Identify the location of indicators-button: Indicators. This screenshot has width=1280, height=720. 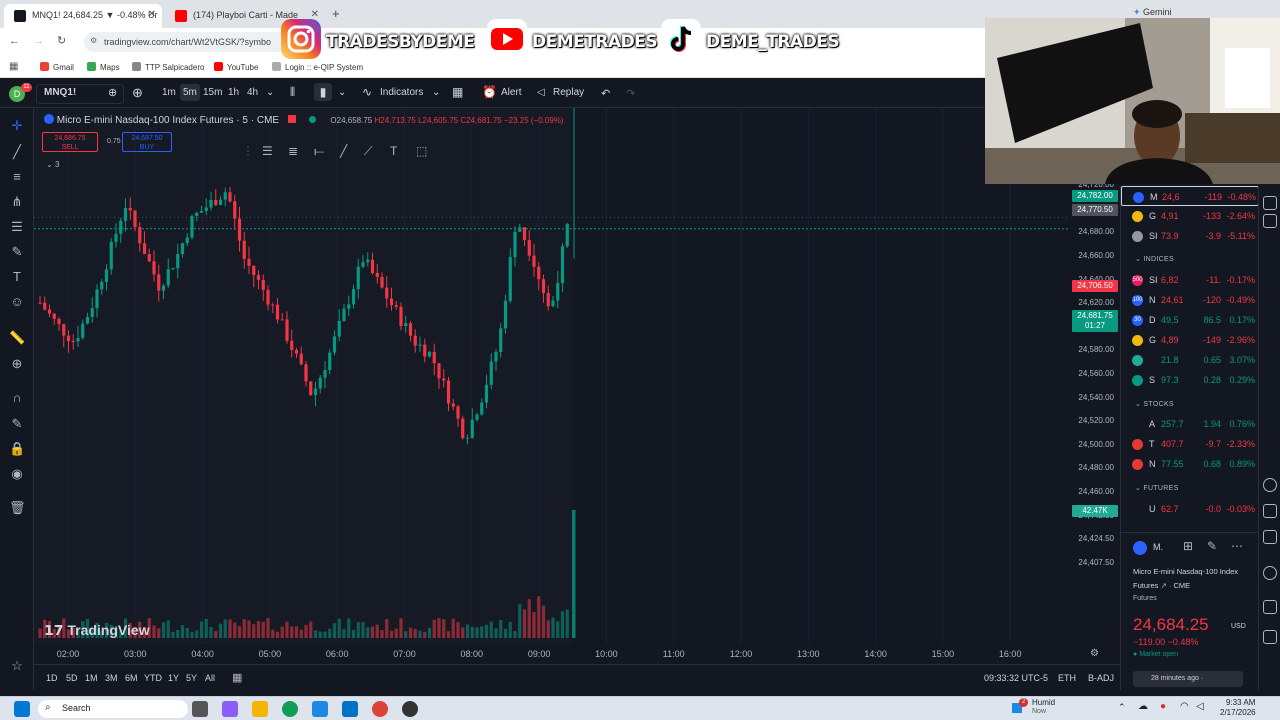
(401, 92).